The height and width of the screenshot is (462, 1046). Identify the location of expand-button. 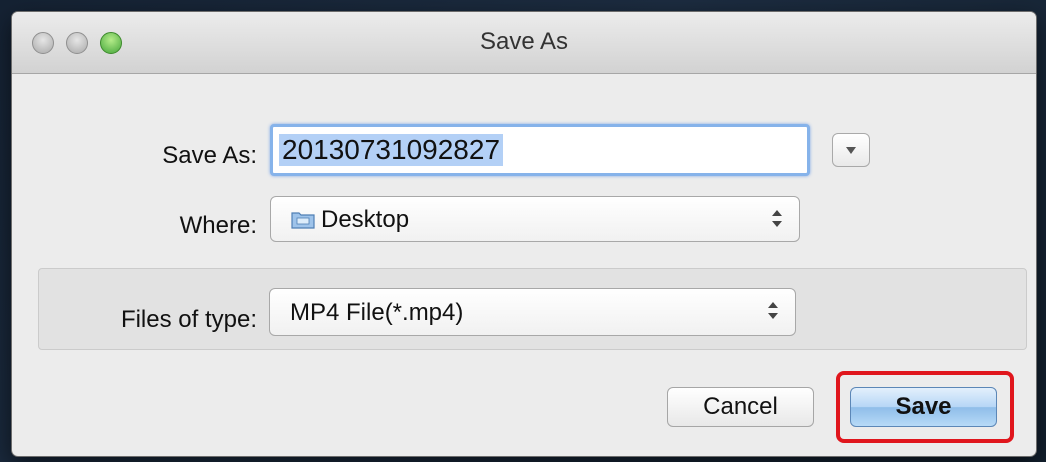
(851, 150).